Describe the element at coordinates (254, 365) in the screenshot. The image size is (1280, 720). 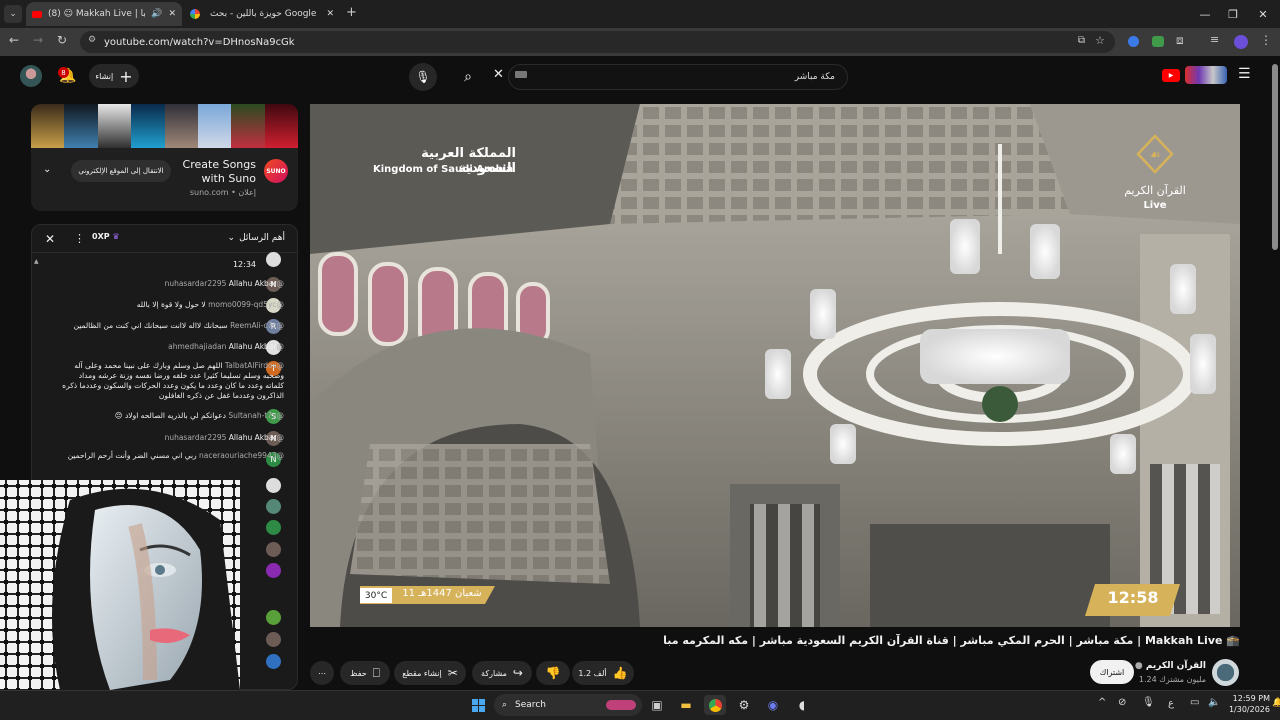
I see `chat-author: @TalbatAlFirdos` at that location.